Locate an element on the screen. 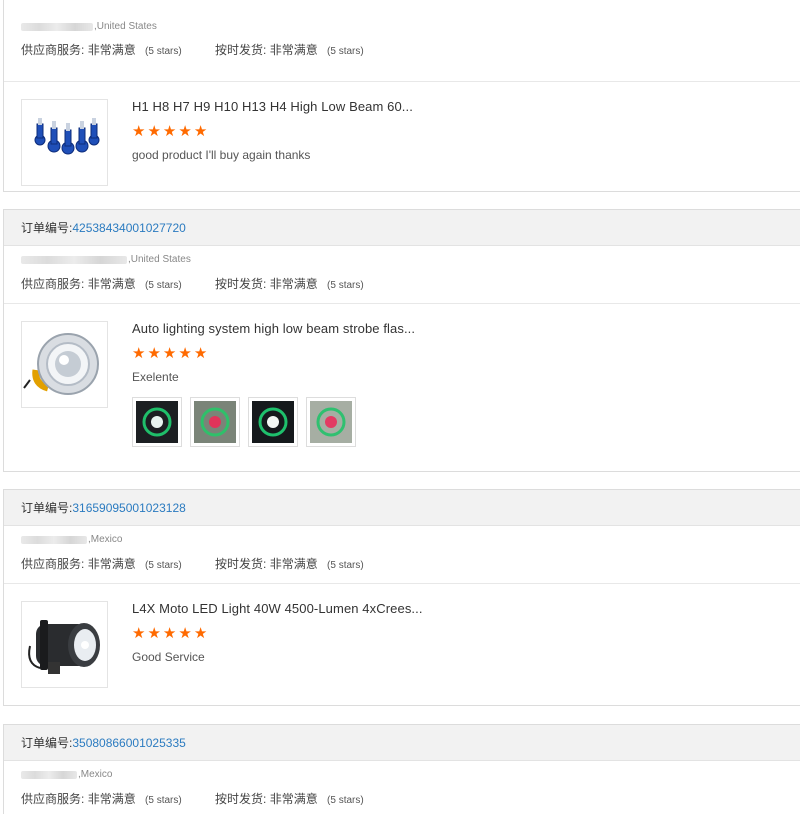  order-number-link: 31659095001023128 is located at coordinates (128, 508).